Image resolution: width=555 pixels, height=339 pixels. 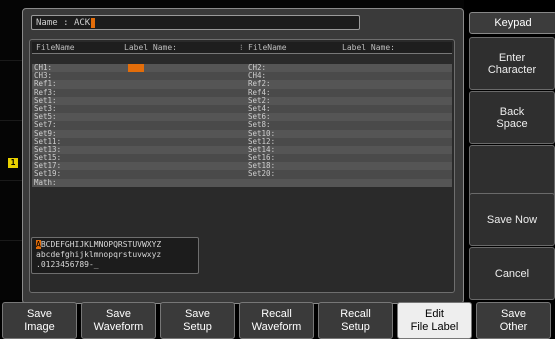 What do you see at coordinates (267, 47) in the screenshot?
I see `header-filename-2: FileName` at bounding box center [267, 47].